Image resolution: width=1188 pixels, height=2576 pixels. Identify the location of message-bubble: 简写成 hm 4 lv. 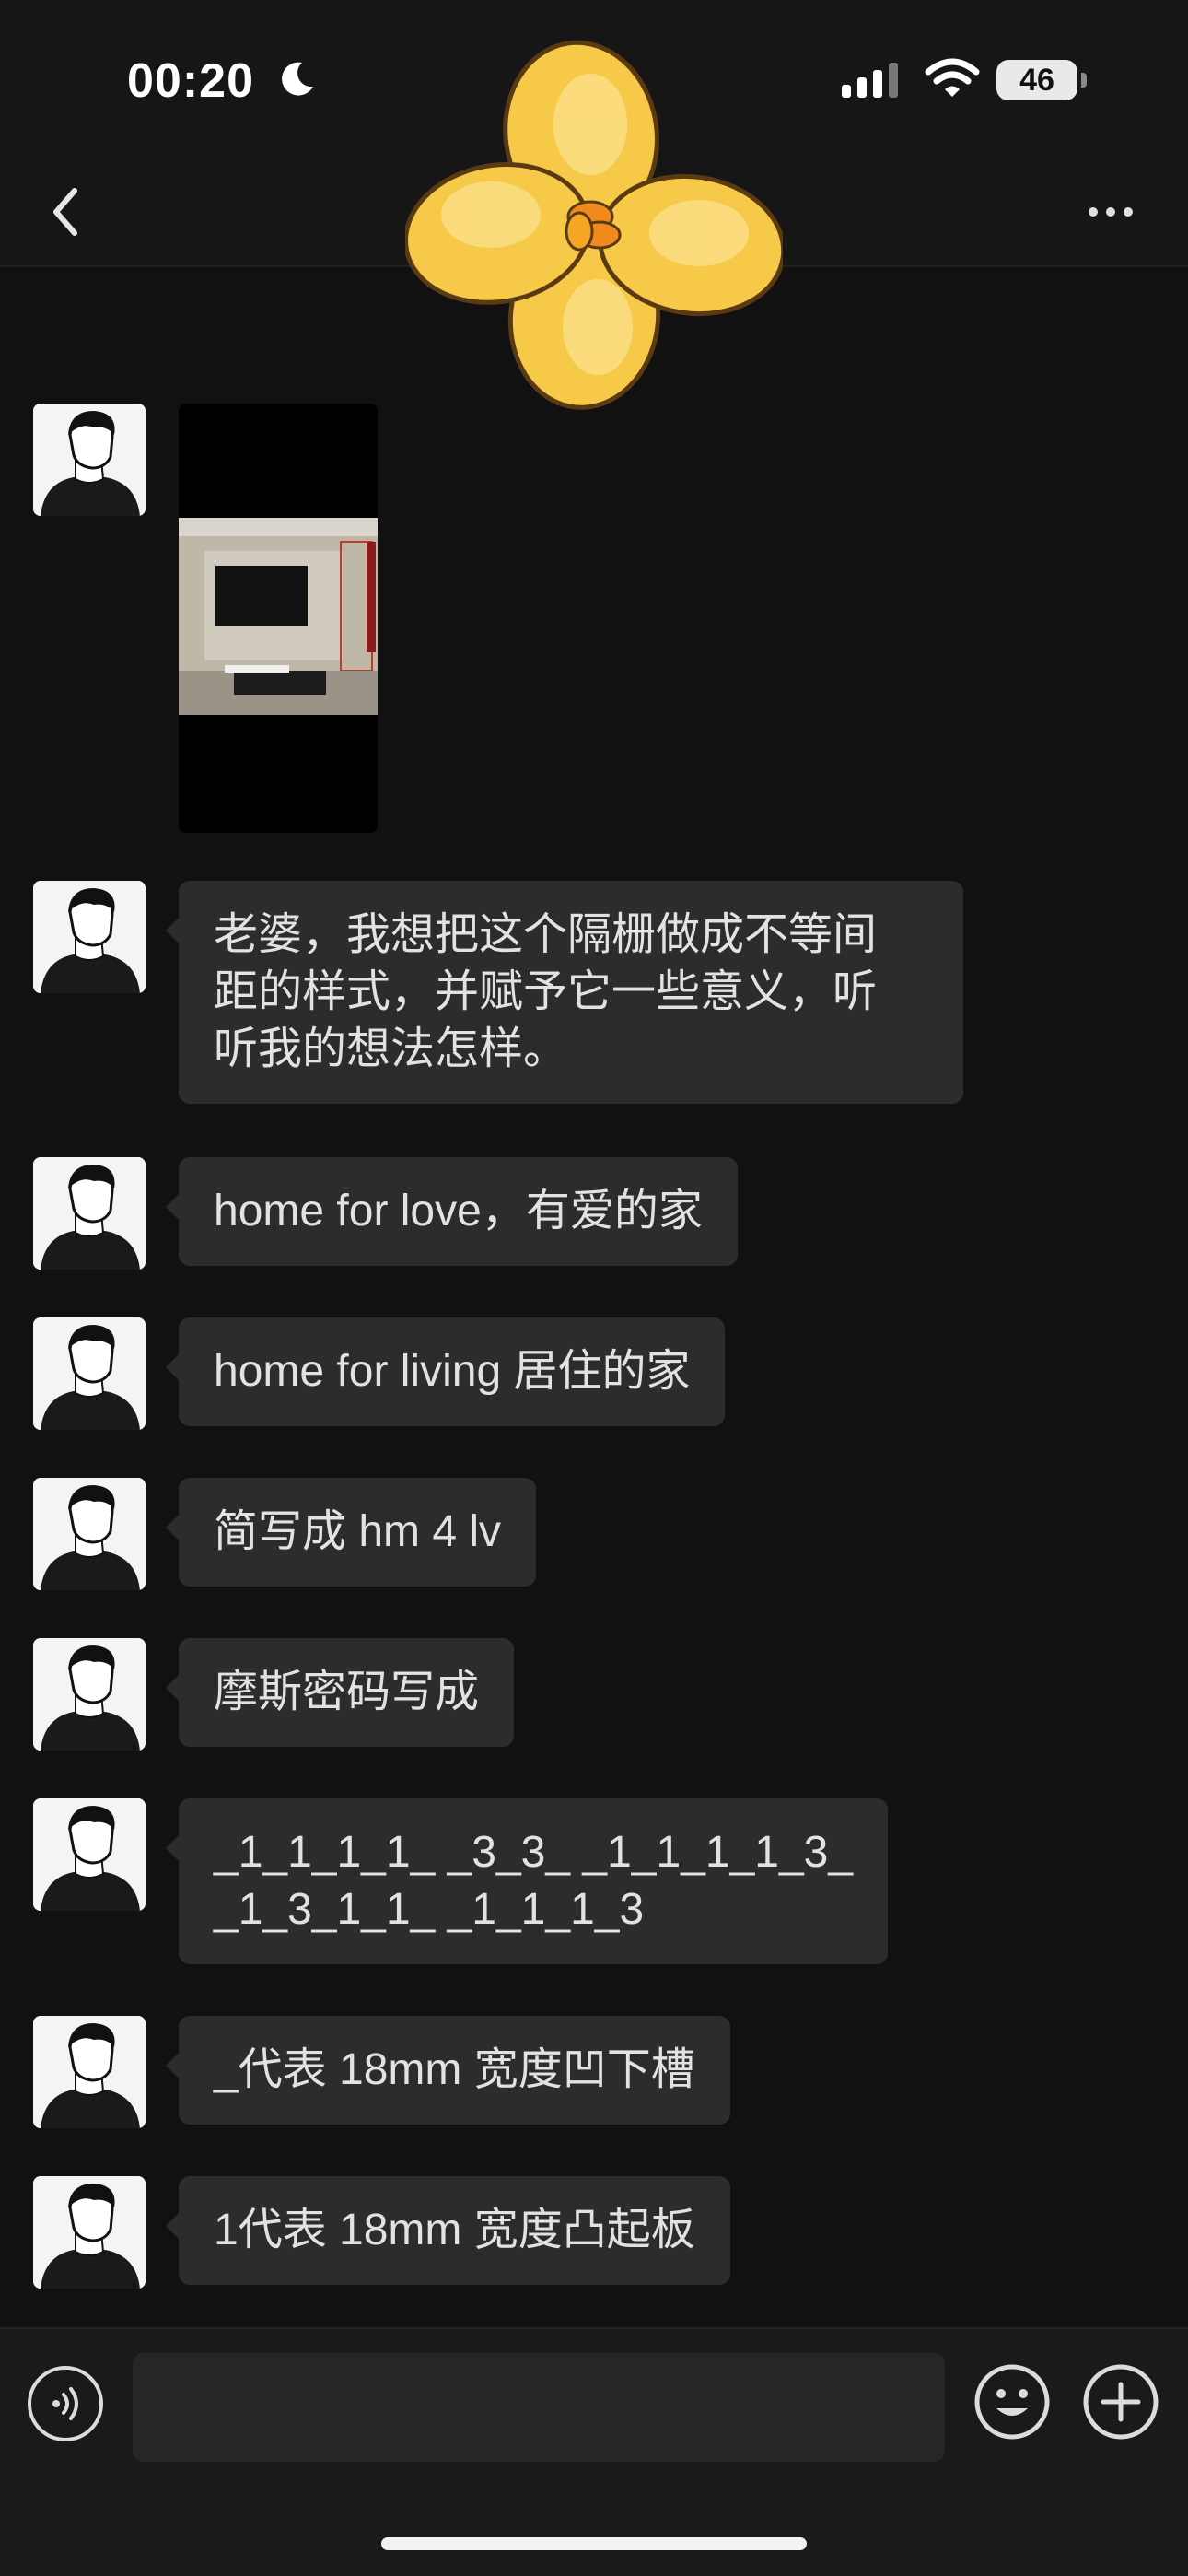
(351, 1532).